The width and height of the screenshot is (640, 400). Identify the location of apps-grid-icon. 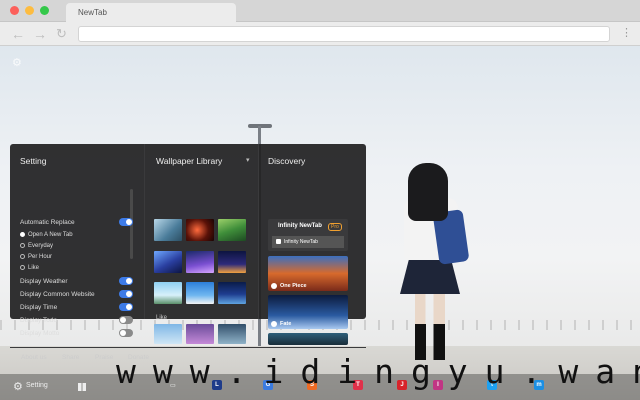
(82, 387).